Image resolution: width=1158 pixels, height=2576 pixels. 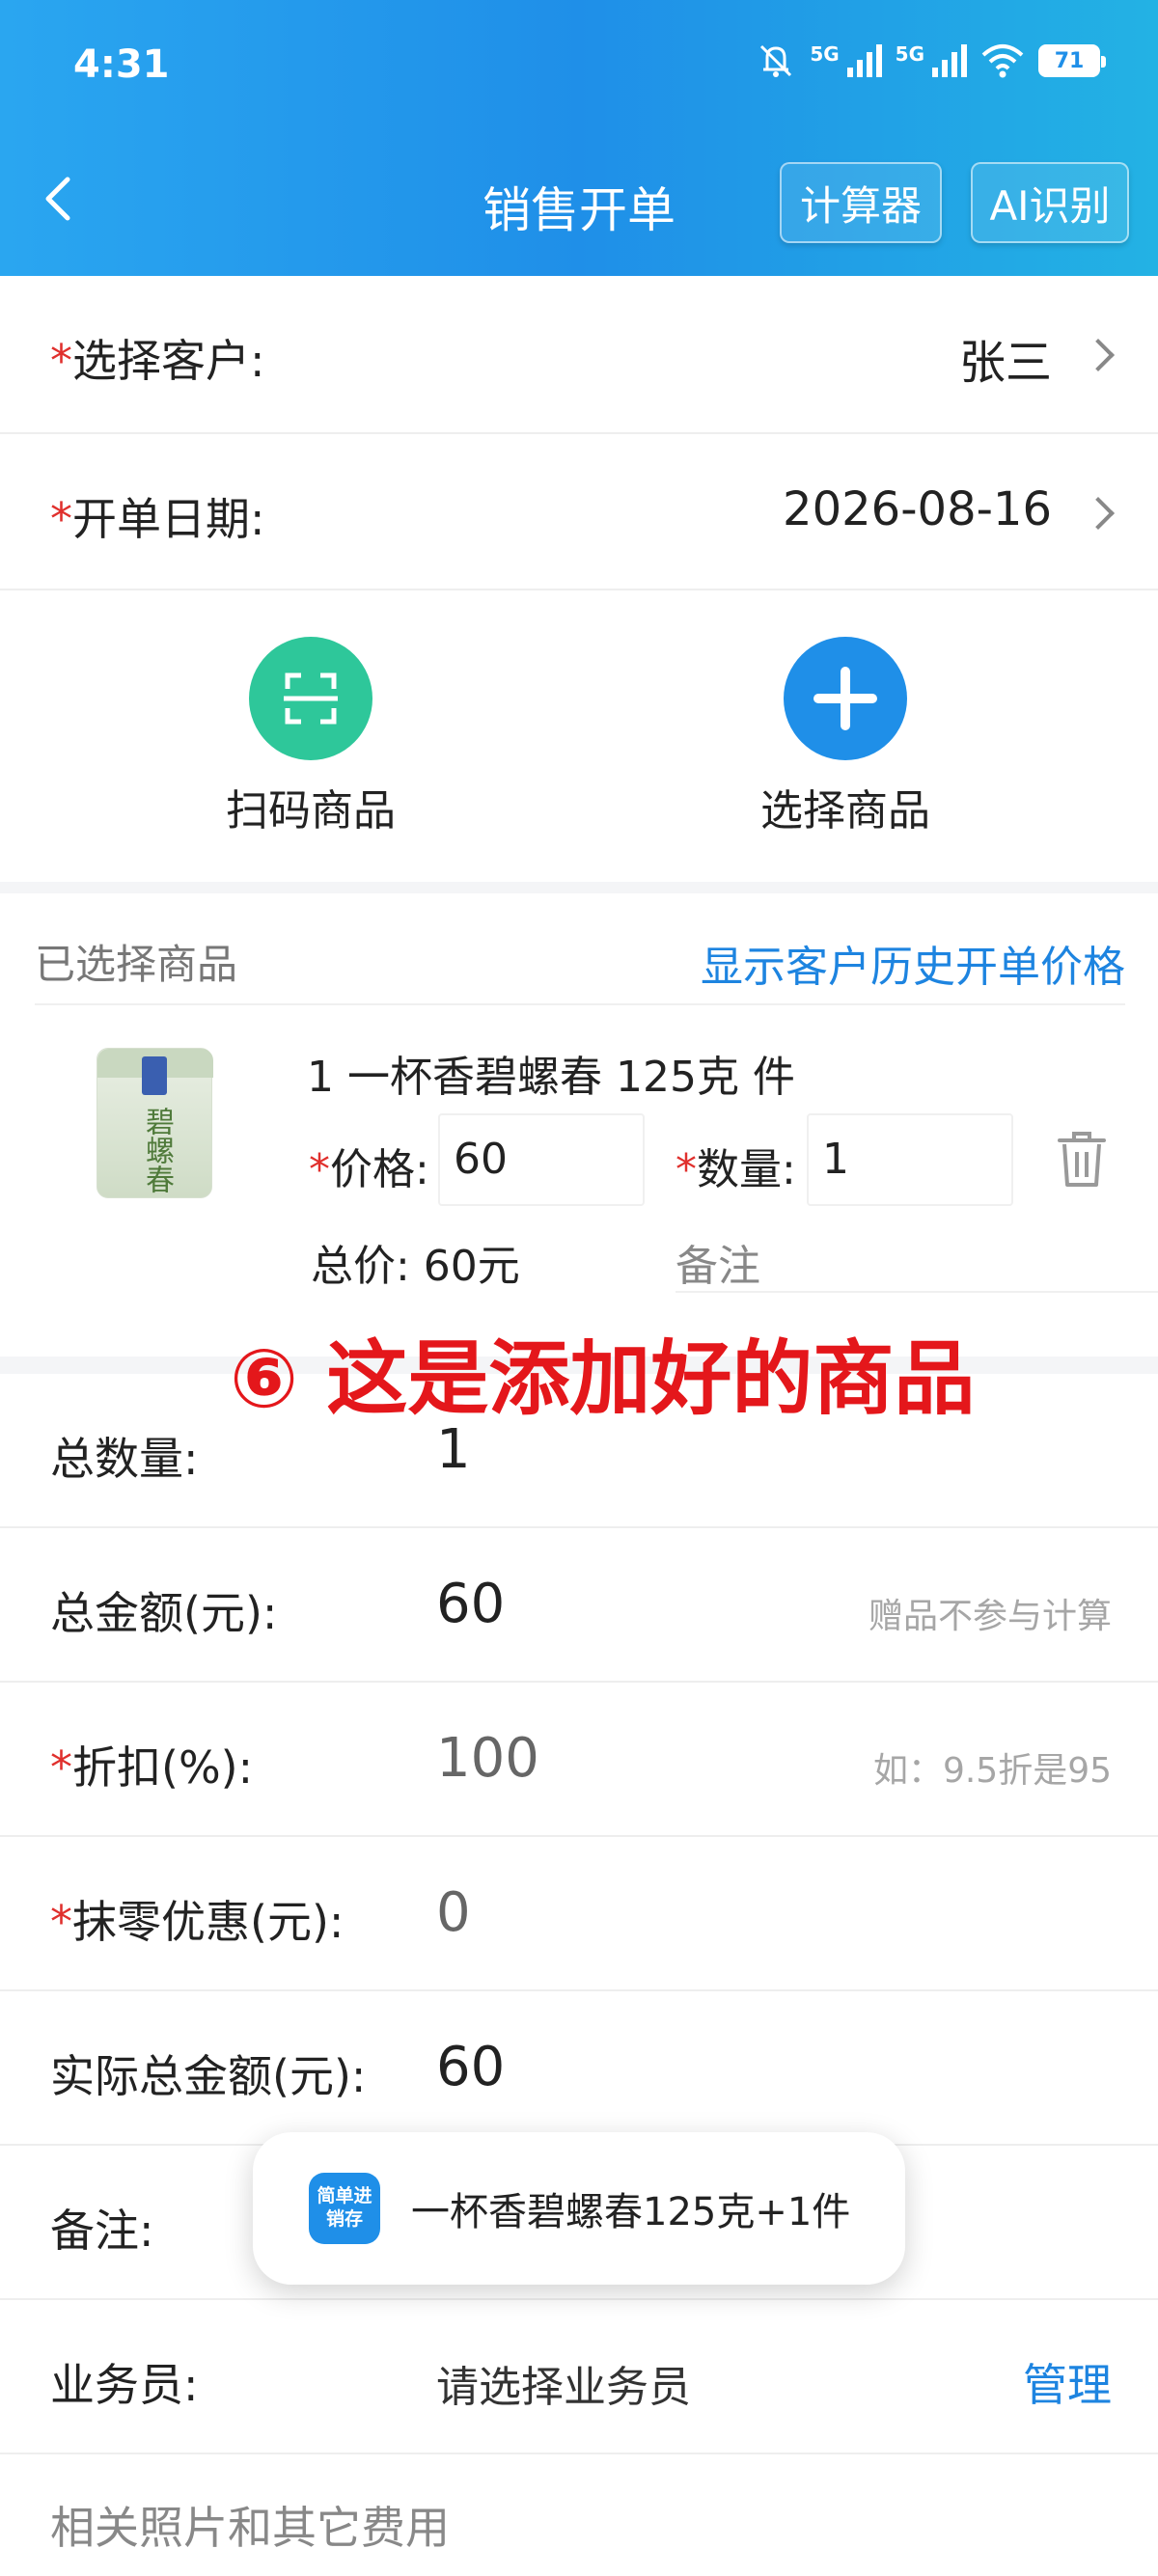 What do you see at coordinates (121, 64) in the screenshot?
I see `status-time: 4:31` at bounding box center [121, 64].